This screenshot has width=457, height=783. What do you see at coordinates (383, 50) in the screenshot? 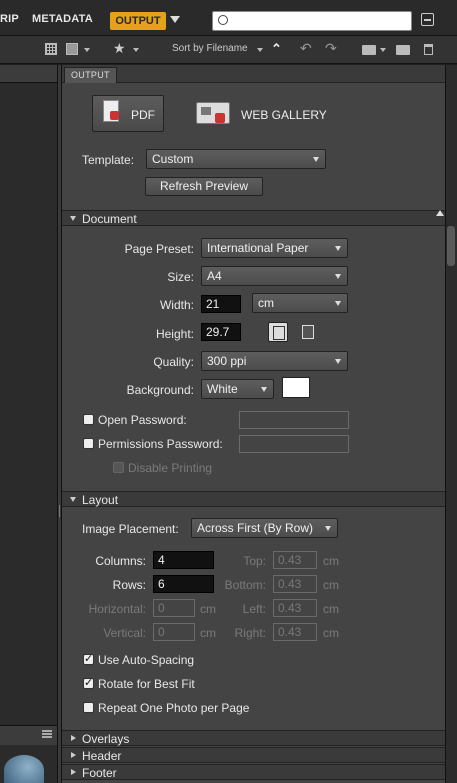
I see `folder-chevron-down-icon` at bounding box center [383, 50].